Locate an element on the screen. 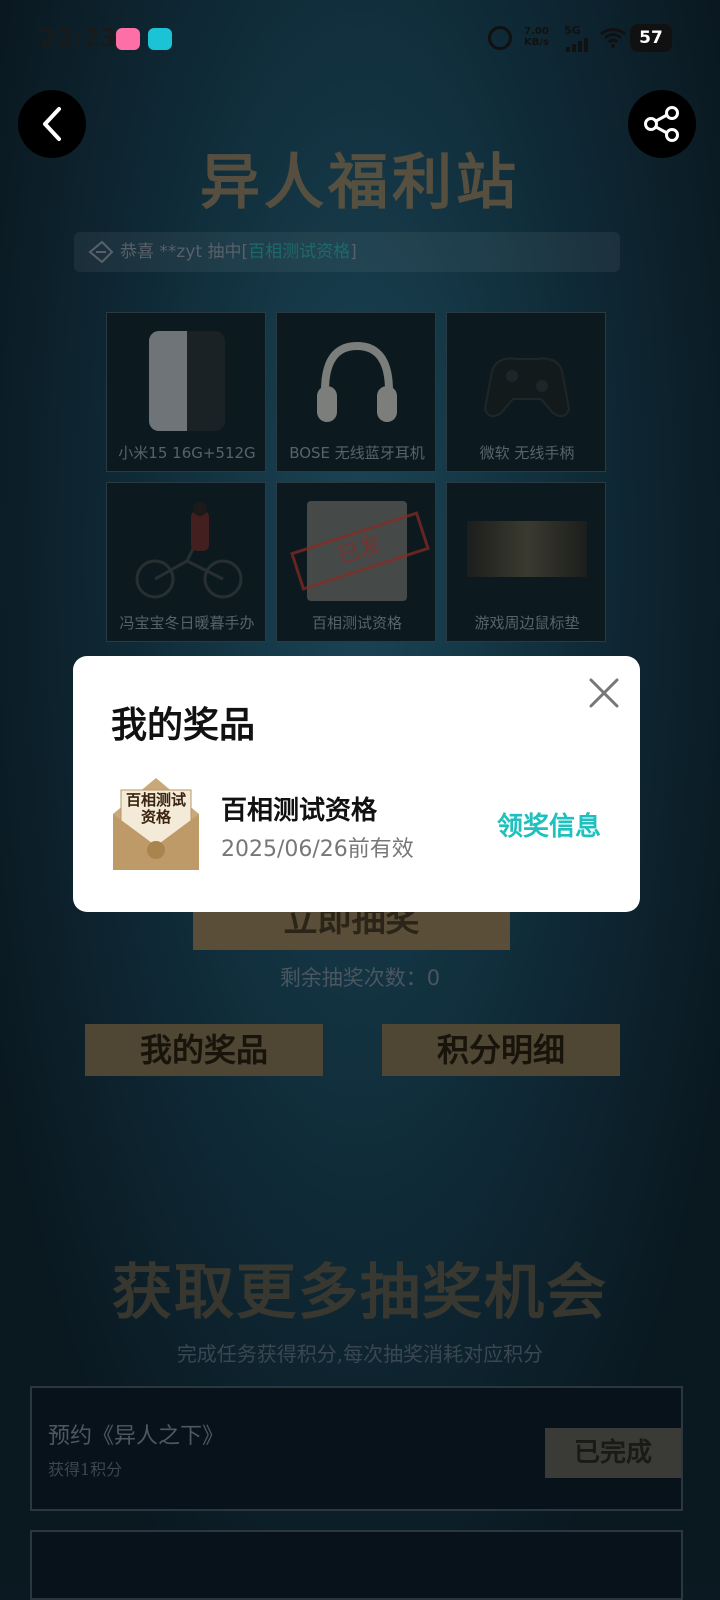 This screenshot has height=1600, width=720. thumbnail-text: 百相测试 资格 is located at coordinates (155, 808).